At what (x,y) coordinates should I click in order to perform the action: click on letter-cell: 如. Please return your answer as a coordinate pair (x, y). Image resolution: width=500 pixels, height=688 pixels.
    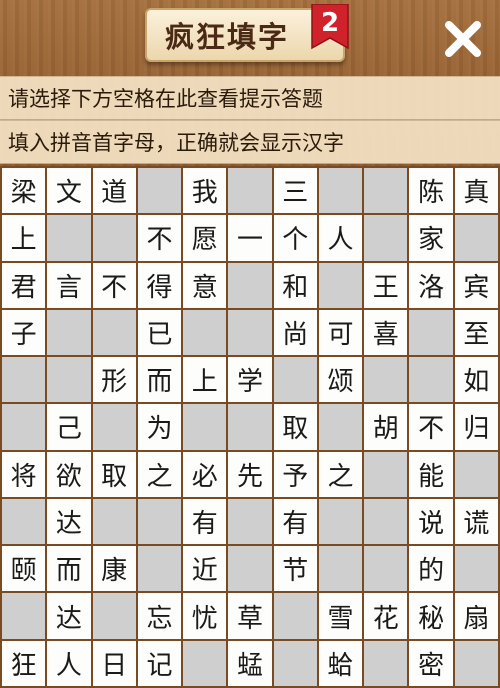
    Looking at the image, I should click on (476, 380).